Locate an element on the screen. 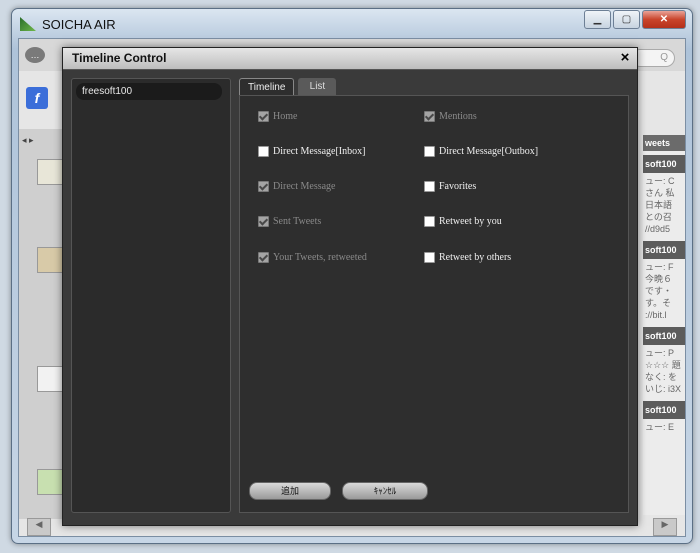 The height and width of the screenshot is (553, 700). option-home: Home is located at coordinates (277, 116).